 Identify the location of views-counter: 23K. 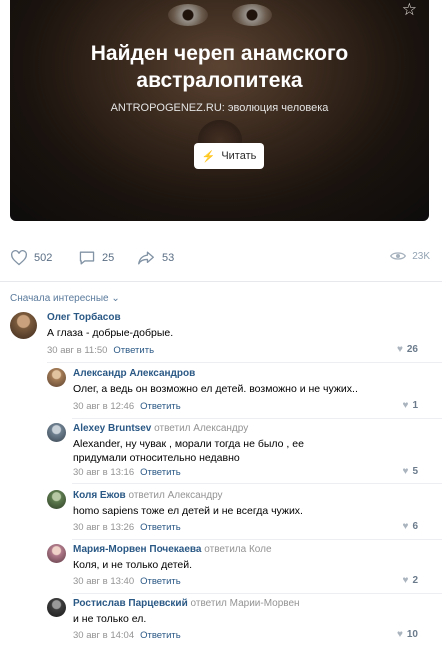
(410, 256).